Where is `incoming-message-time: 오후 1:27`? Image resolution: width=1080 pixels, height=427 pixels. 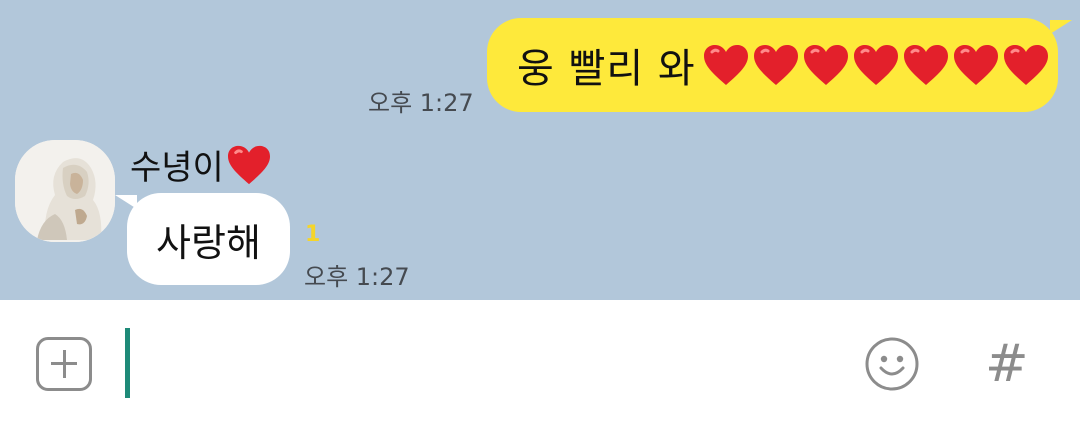 incoming-message-time: 오후 1:27 is located at coordinates (357, 277).